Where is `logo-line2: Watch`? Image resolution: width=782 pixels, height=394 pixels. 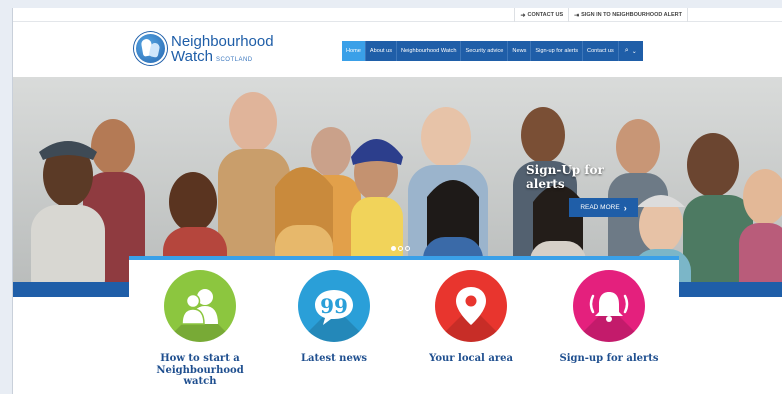 logo-line2: Watch is located at coordinates (192, 56).